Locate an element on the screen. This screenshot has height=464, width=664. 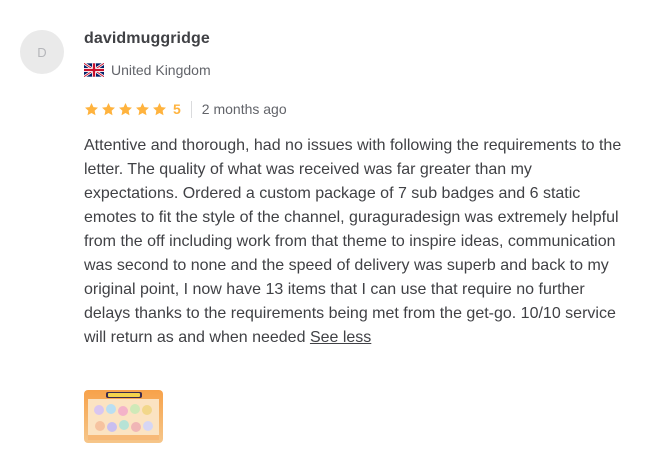
rating-row: 5 2 months ago is located at coordinates (185, 109).